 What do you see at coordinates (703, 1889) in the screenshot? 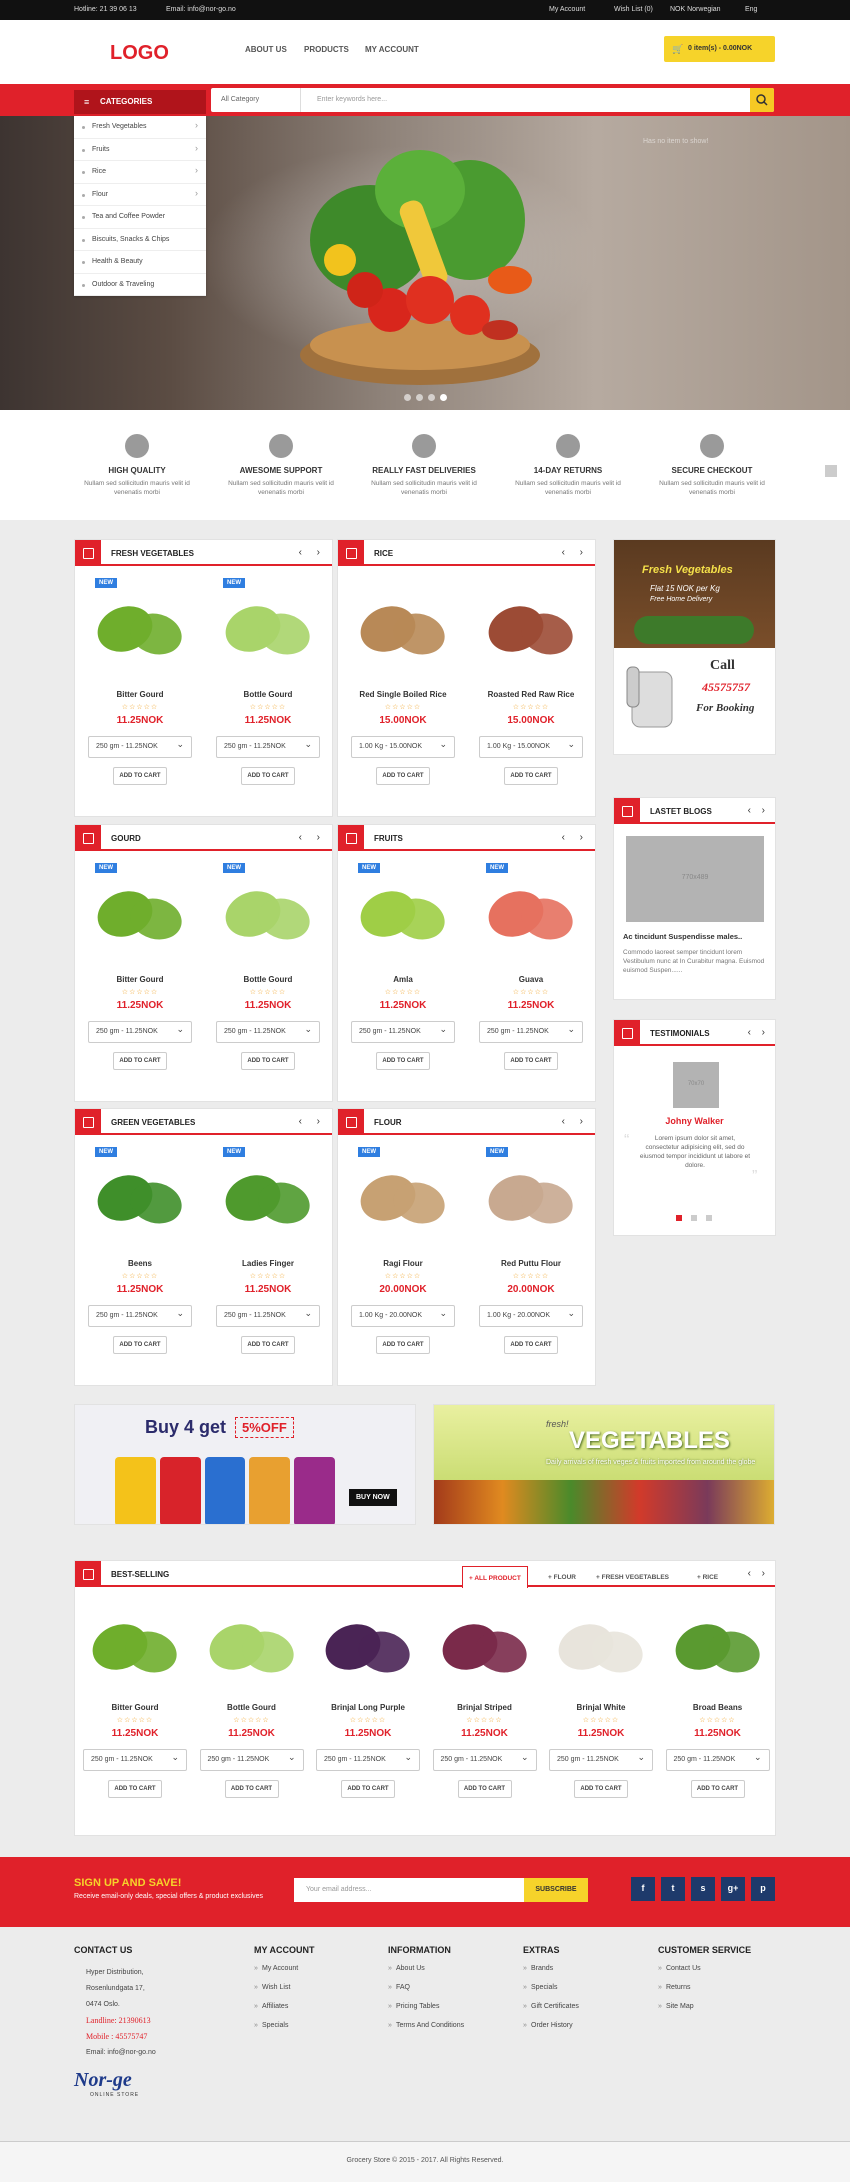
I see `skype-icon: s` at bounding box center [703, 1889].